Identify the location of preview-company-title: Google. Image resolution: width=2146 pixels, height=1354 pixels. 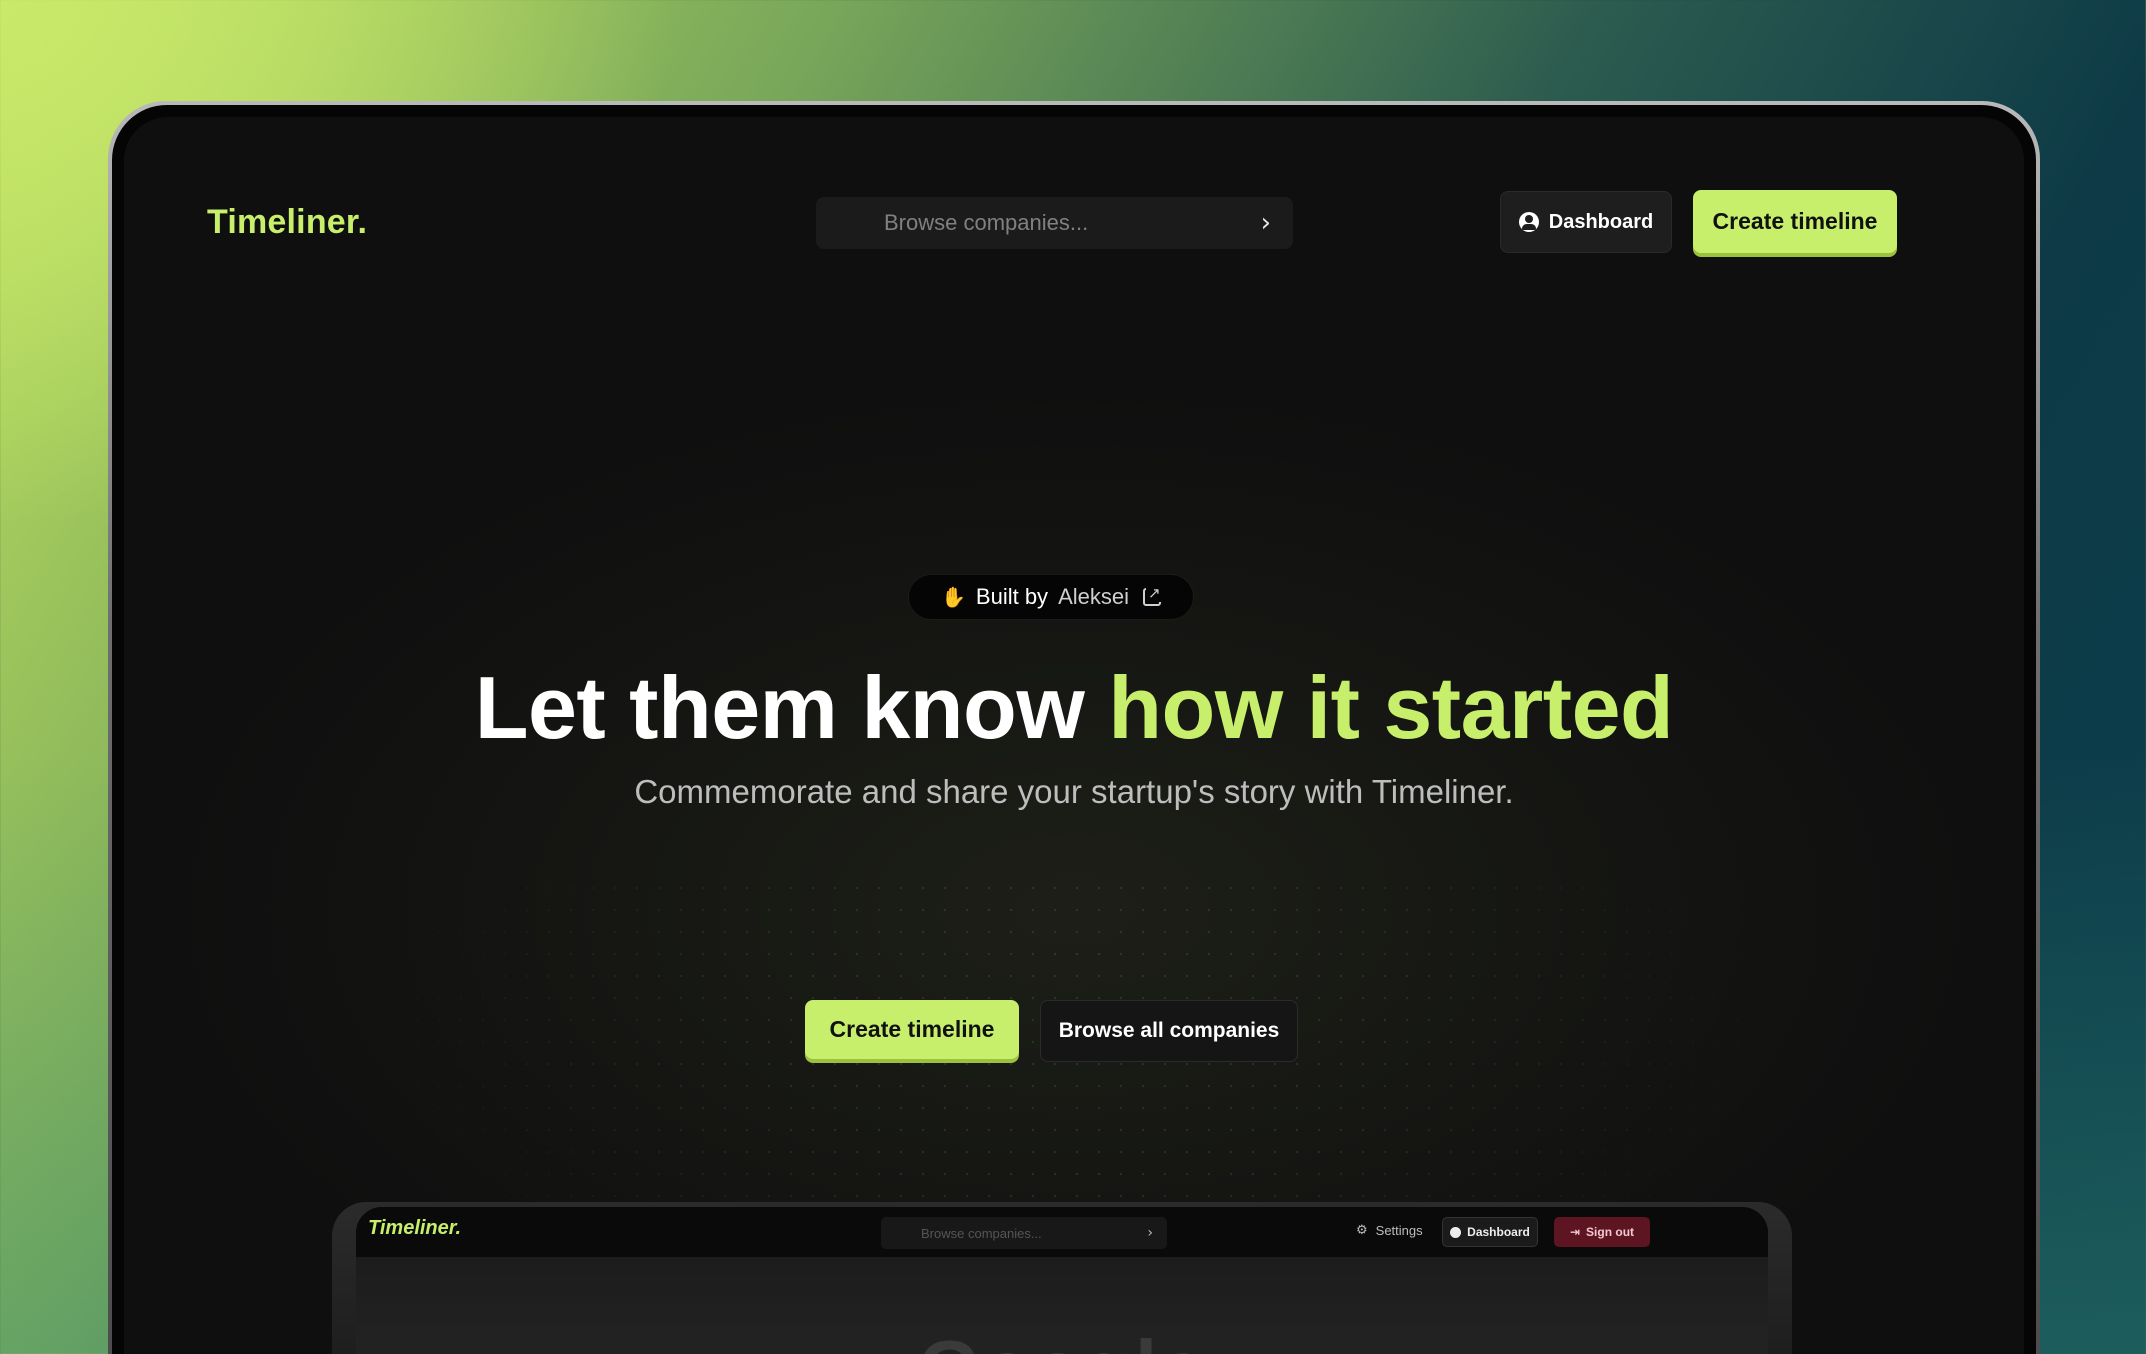
(1062, 1338).